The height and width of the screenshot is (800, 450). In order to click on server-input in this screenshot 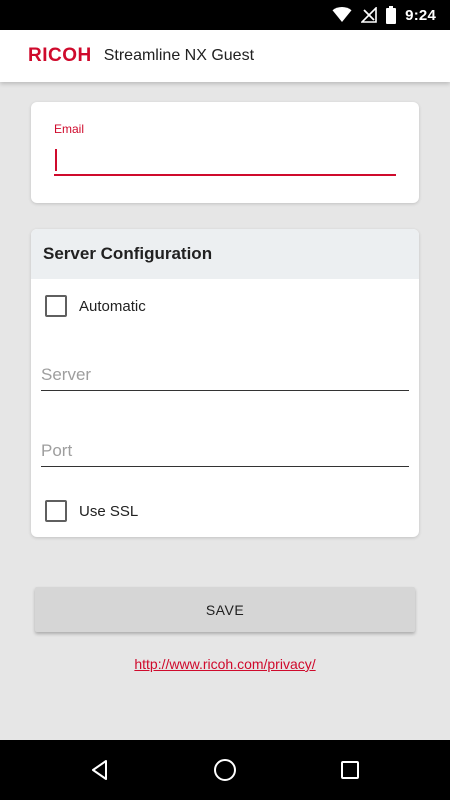, I will do `click(225, 375)`.